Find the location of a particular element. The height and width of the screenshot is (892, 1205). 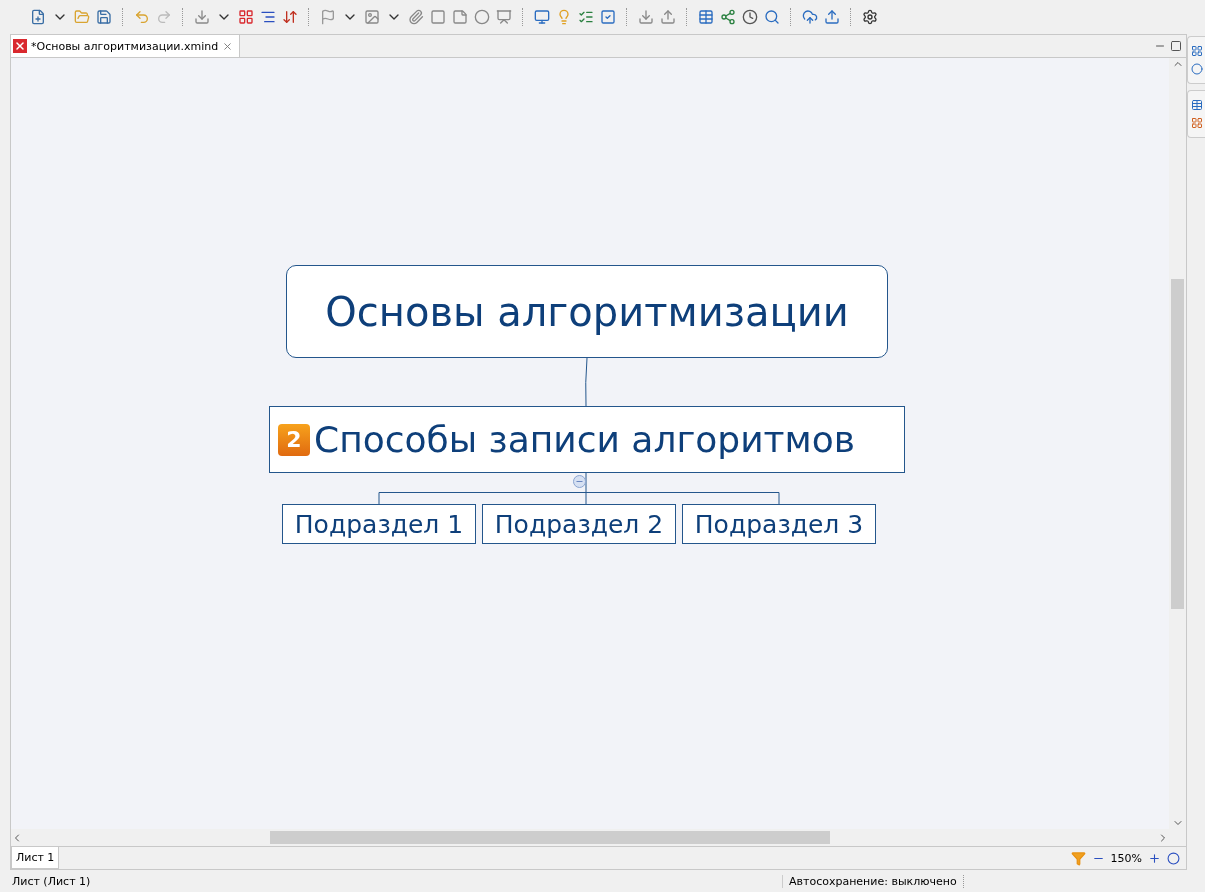

table-icon is located at coordinates (706, 17).